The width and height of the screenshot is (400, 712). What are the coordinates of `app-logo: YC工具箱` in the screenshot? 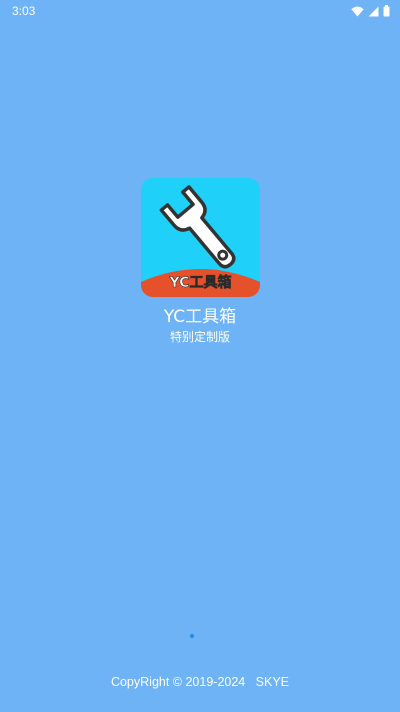 It's located at (200, 237).